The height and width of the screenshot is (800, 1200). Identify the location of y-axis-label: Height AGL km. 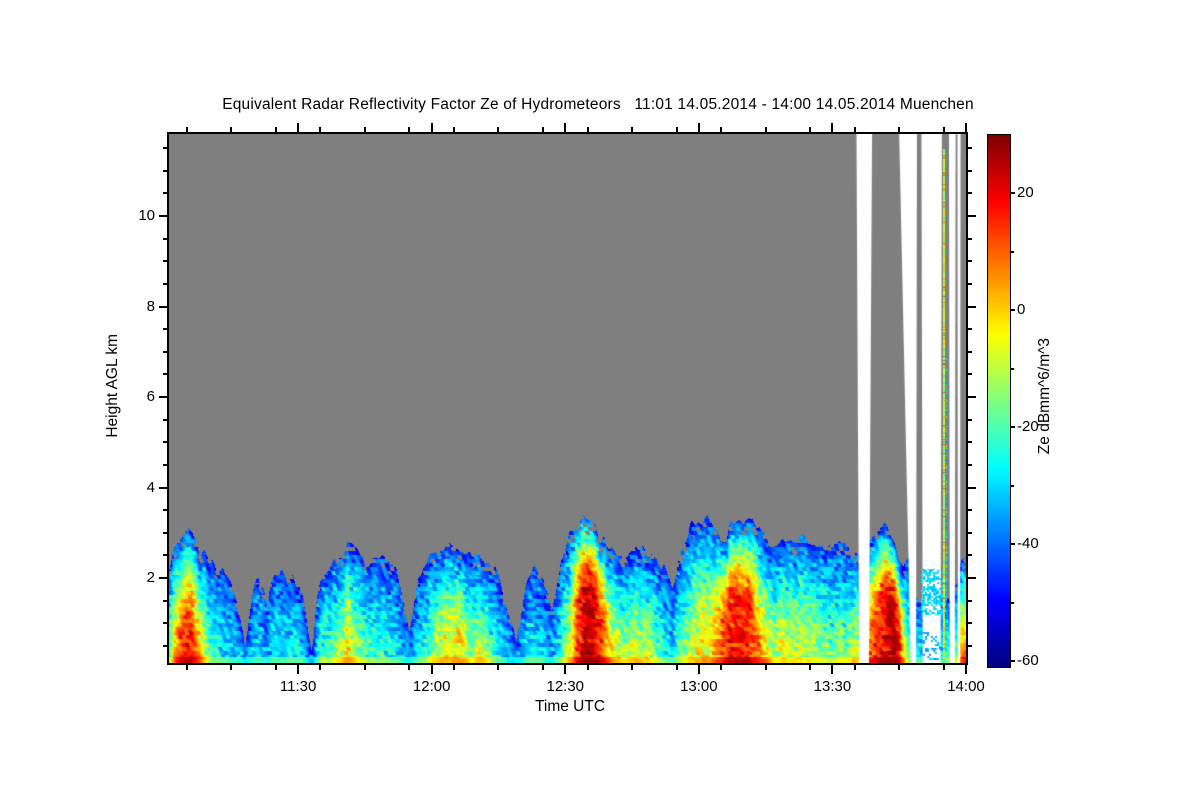
(112, 386).